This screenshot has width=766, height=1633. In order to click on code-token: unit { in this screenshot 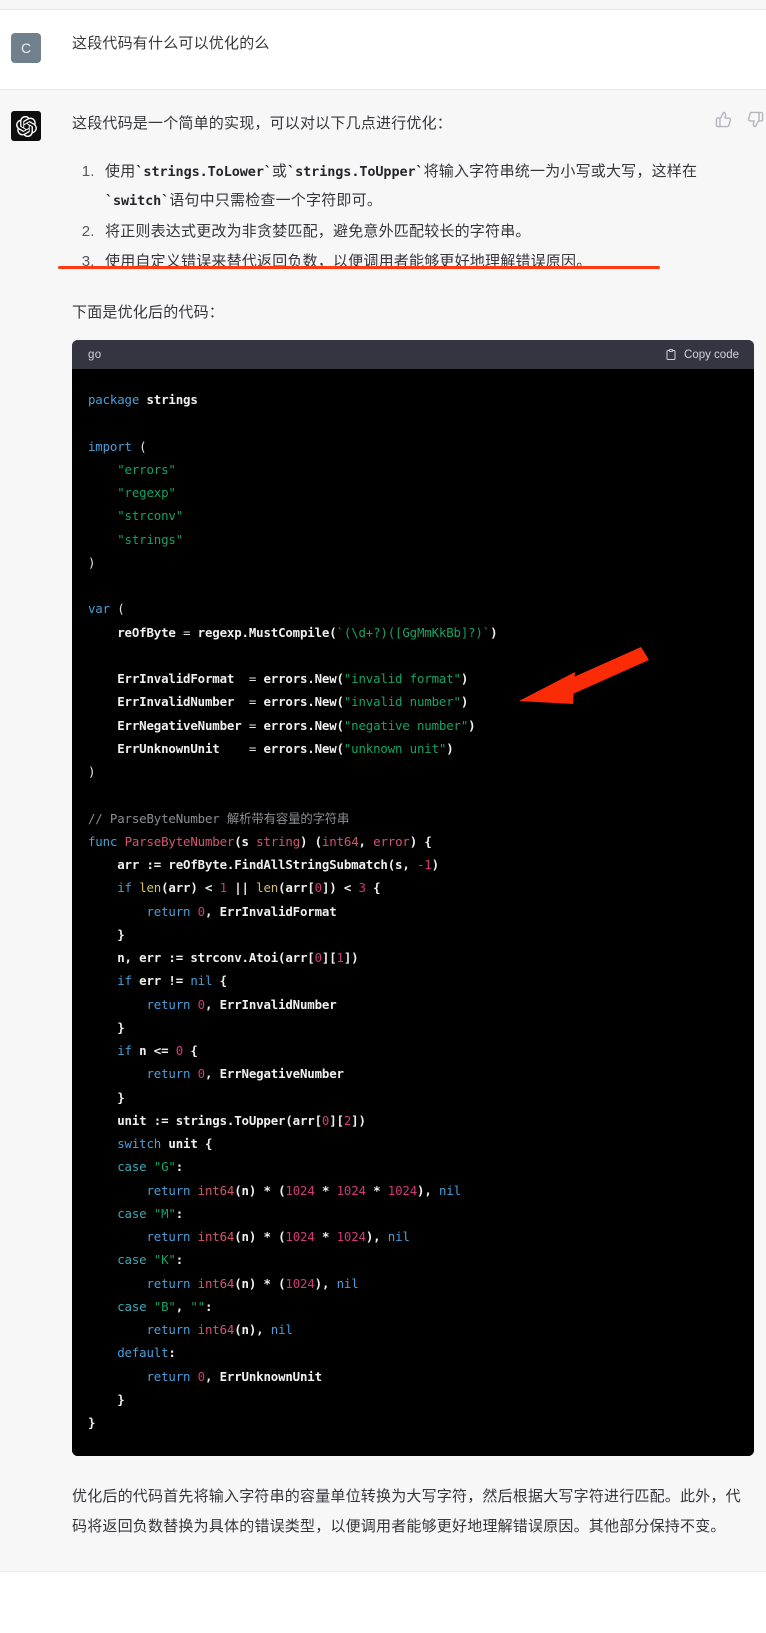, I will do `click(187, 1143)`.